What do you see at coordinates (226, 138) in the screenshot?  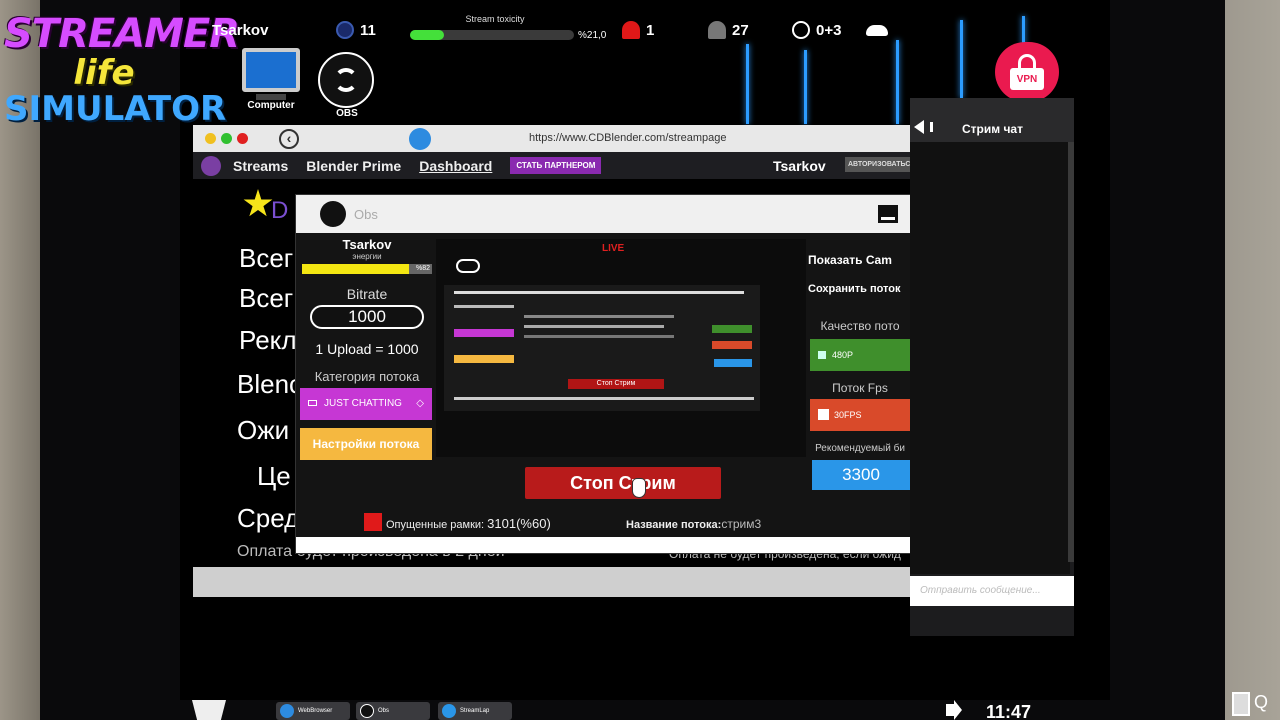 I see `maximize-dot` at bounding box center [226, 138].